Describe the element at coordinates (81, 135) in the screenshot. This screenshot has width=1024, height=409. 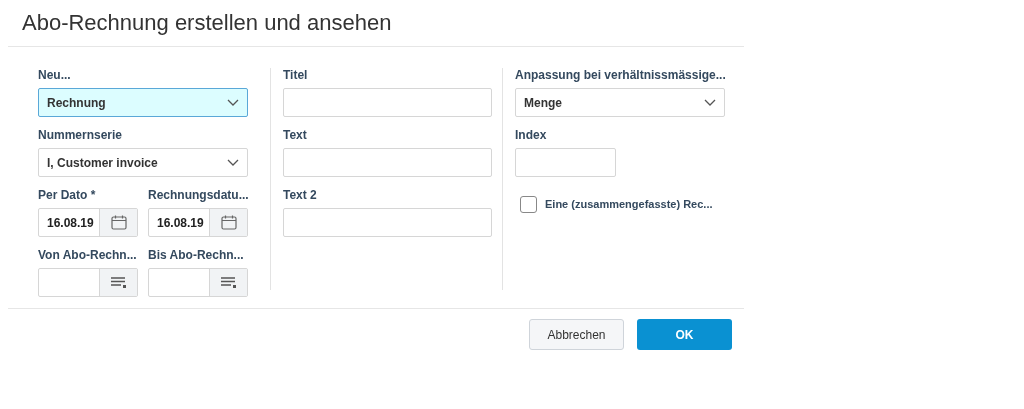
I see `field-label: Nummernserie` at that location.